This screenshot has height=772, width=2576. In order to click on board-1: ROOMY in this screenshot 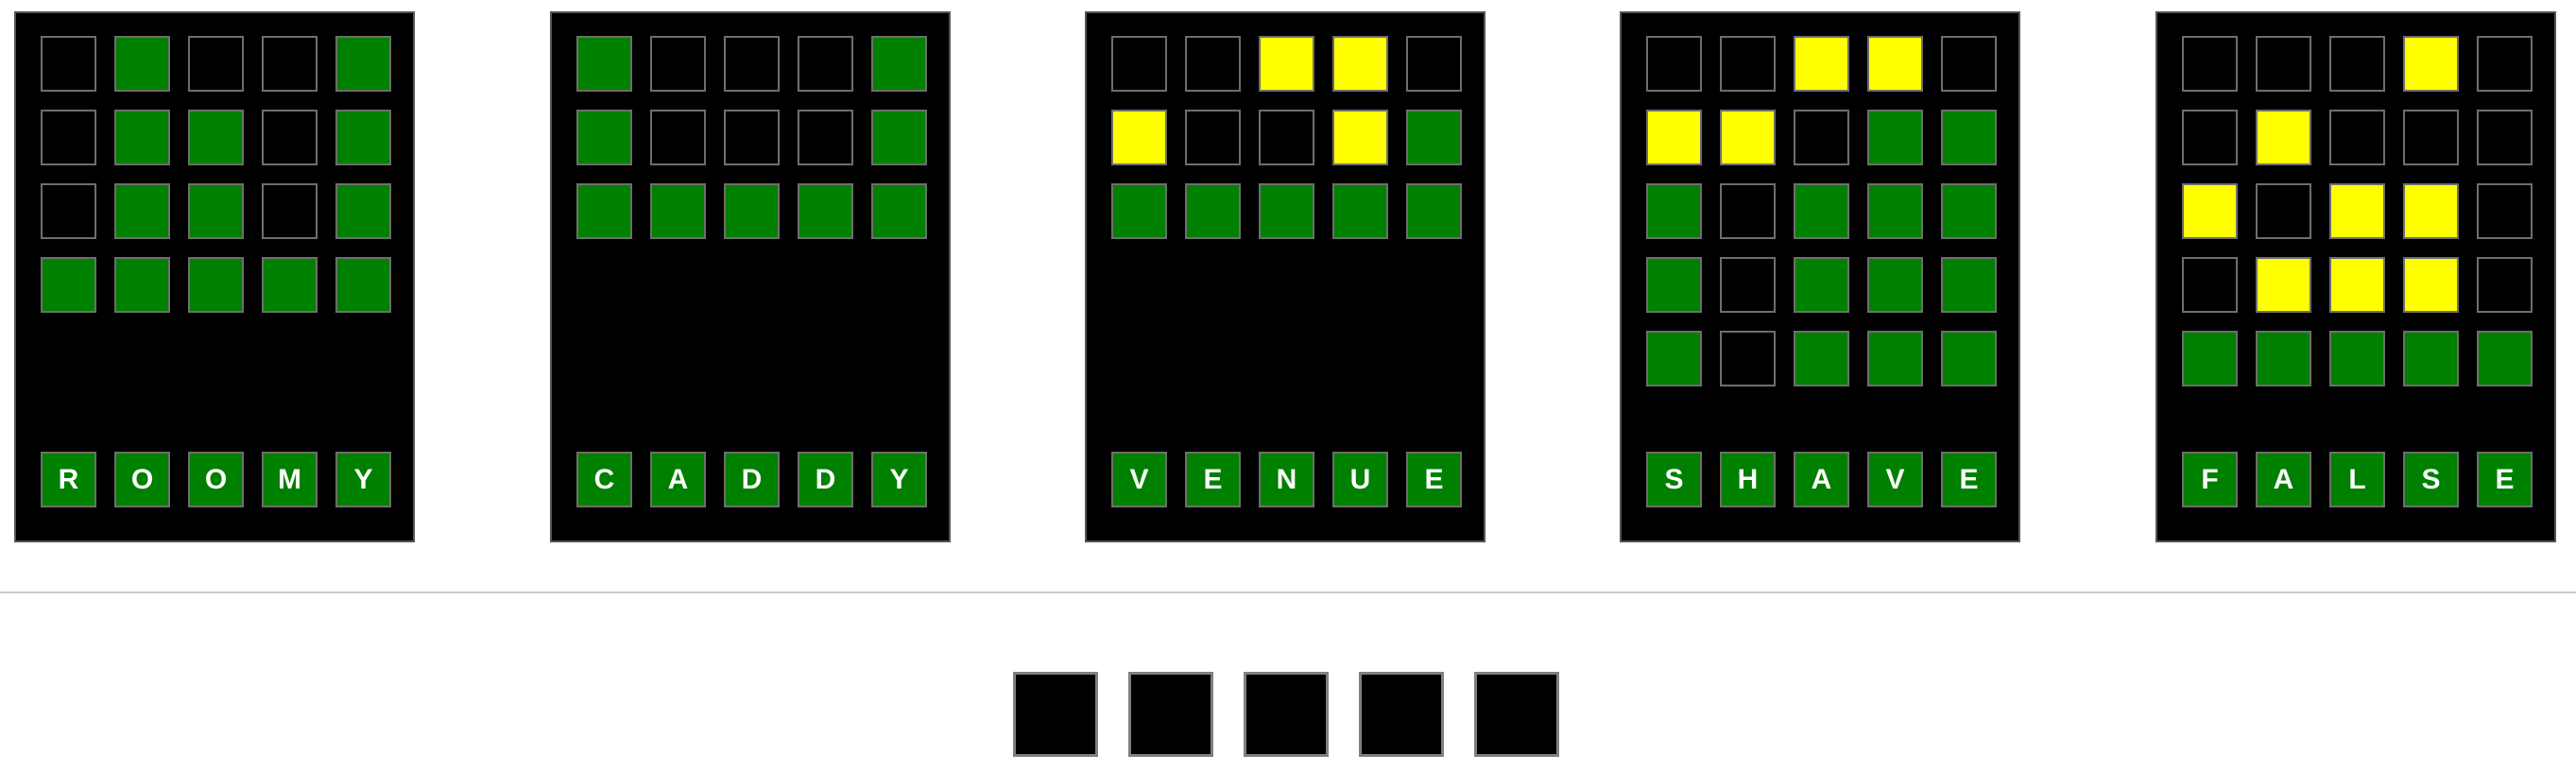, I will do `click(214, 276)`.